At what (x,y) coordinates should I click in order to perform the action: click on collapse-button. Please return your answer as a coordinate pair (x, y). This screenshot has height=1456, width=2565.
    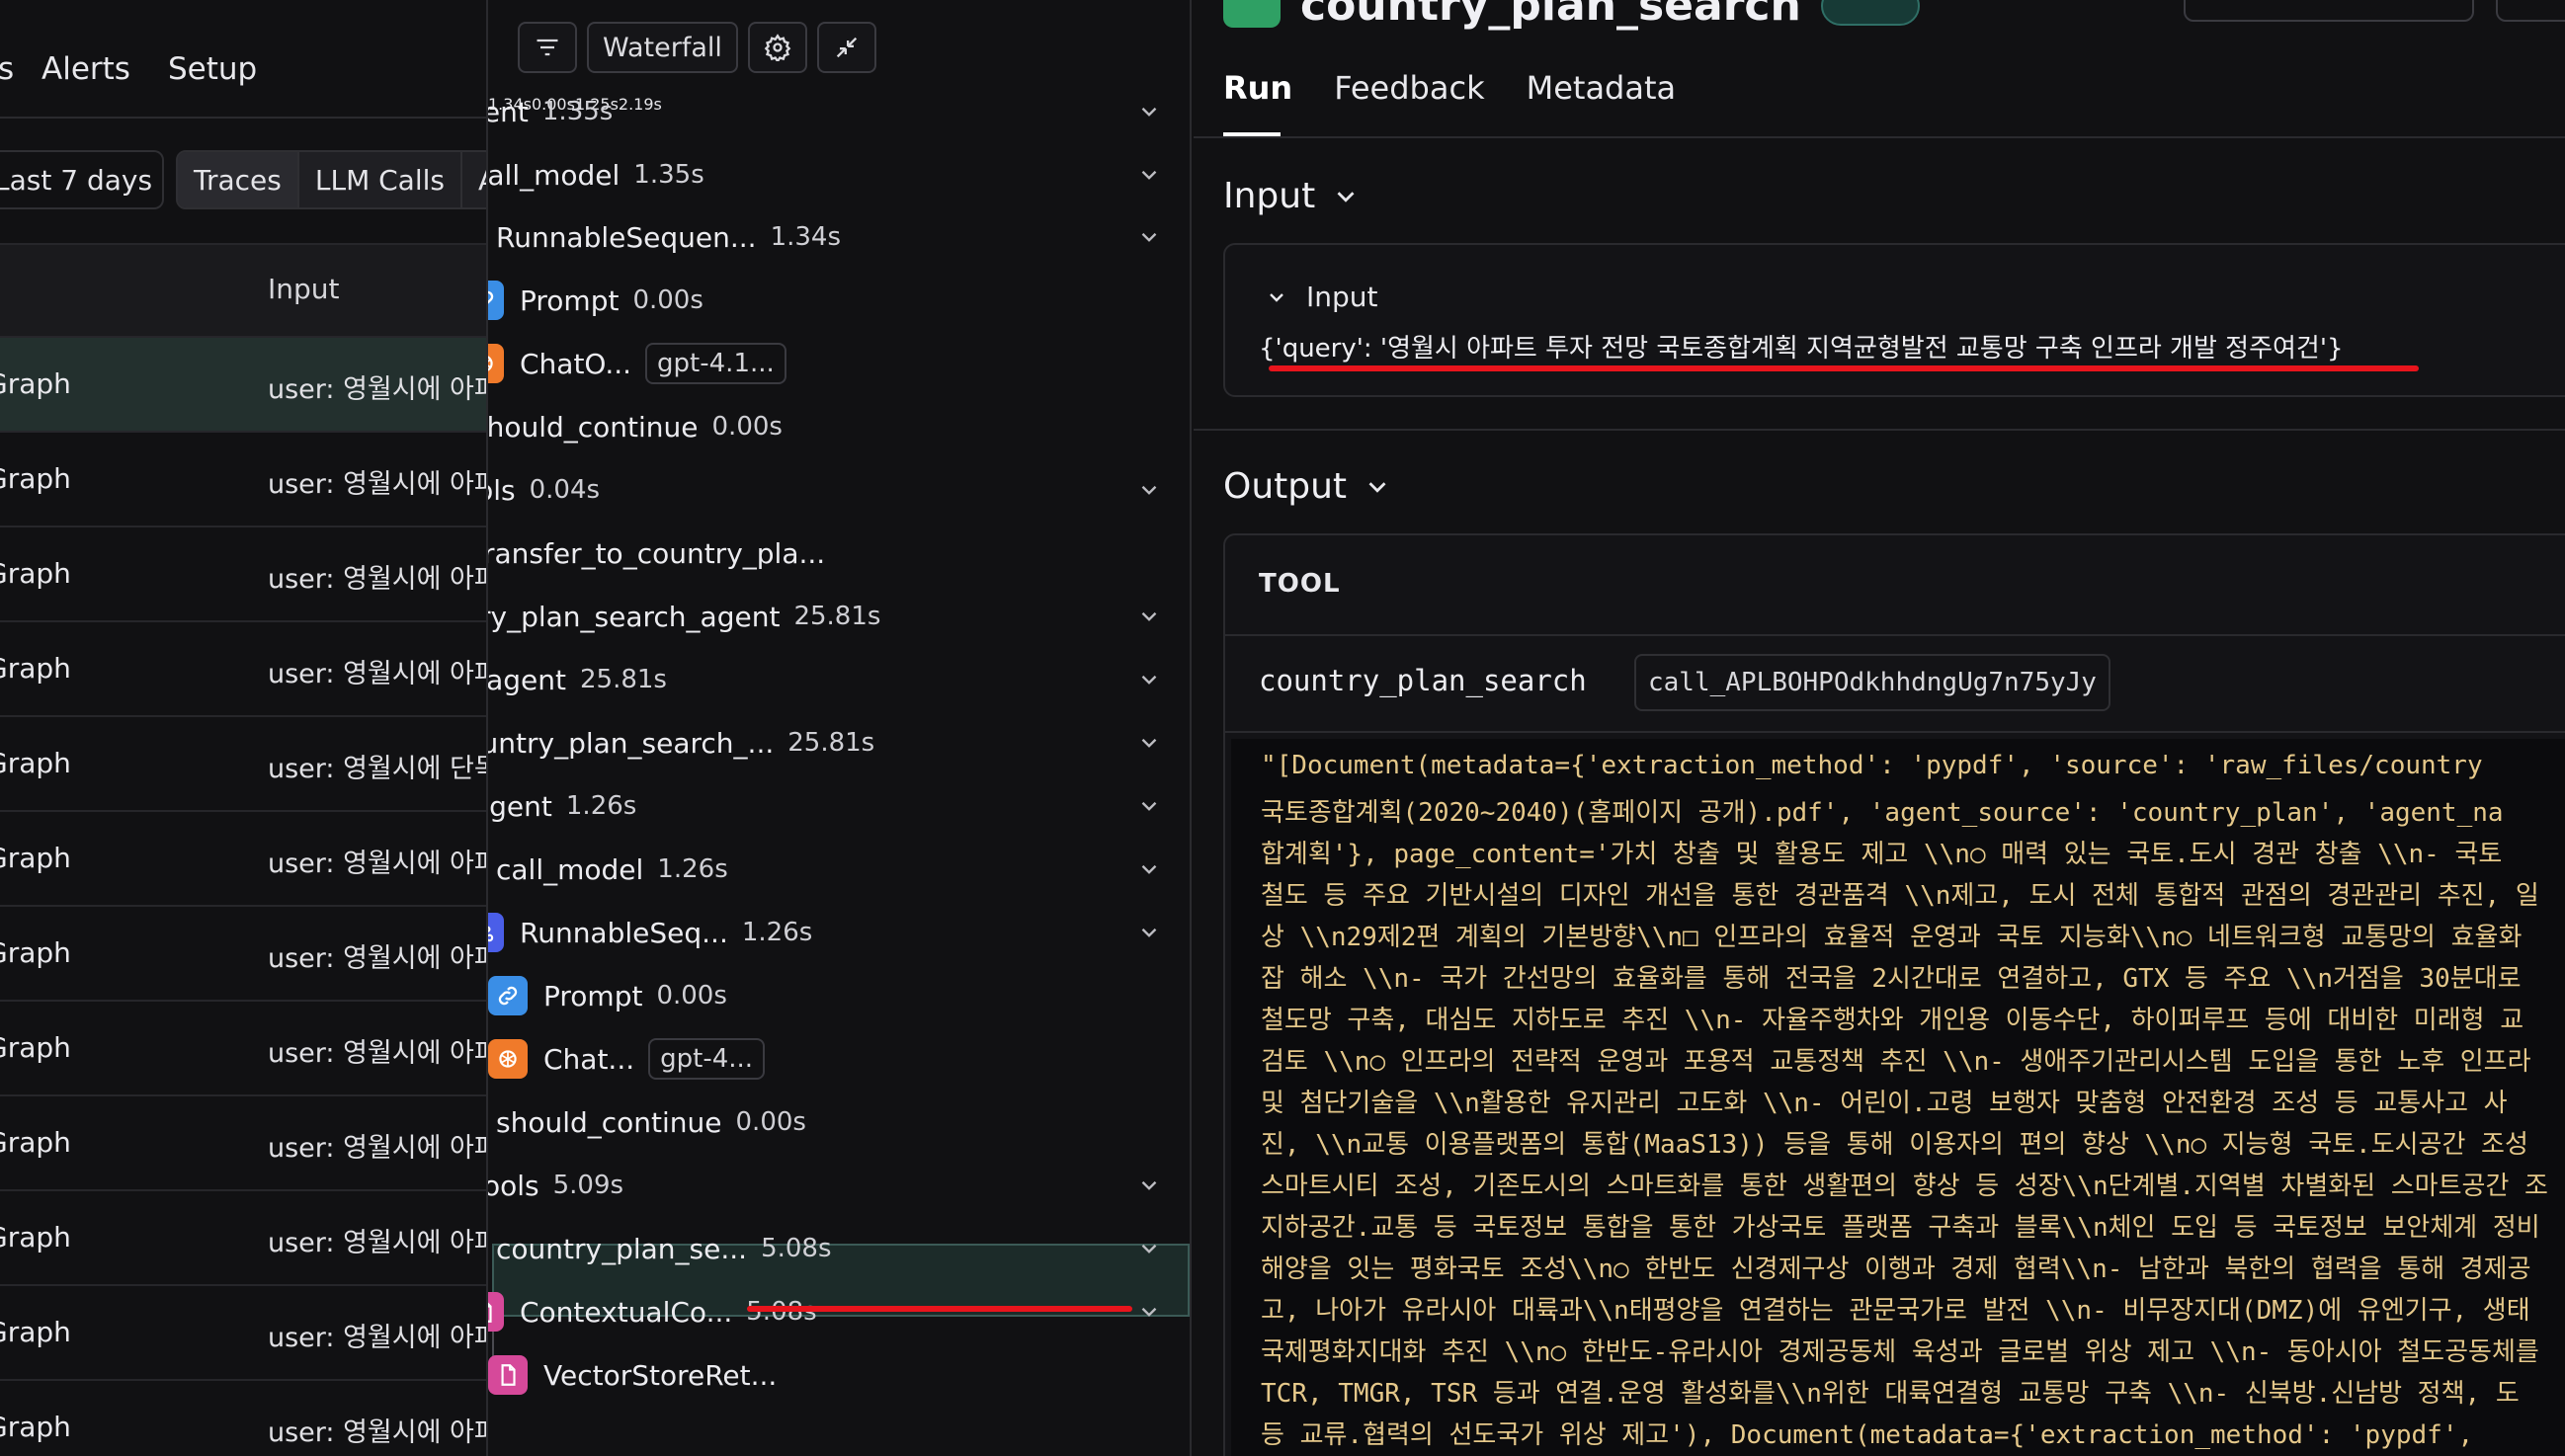
    Looking at the image, I should click on (846, 47).